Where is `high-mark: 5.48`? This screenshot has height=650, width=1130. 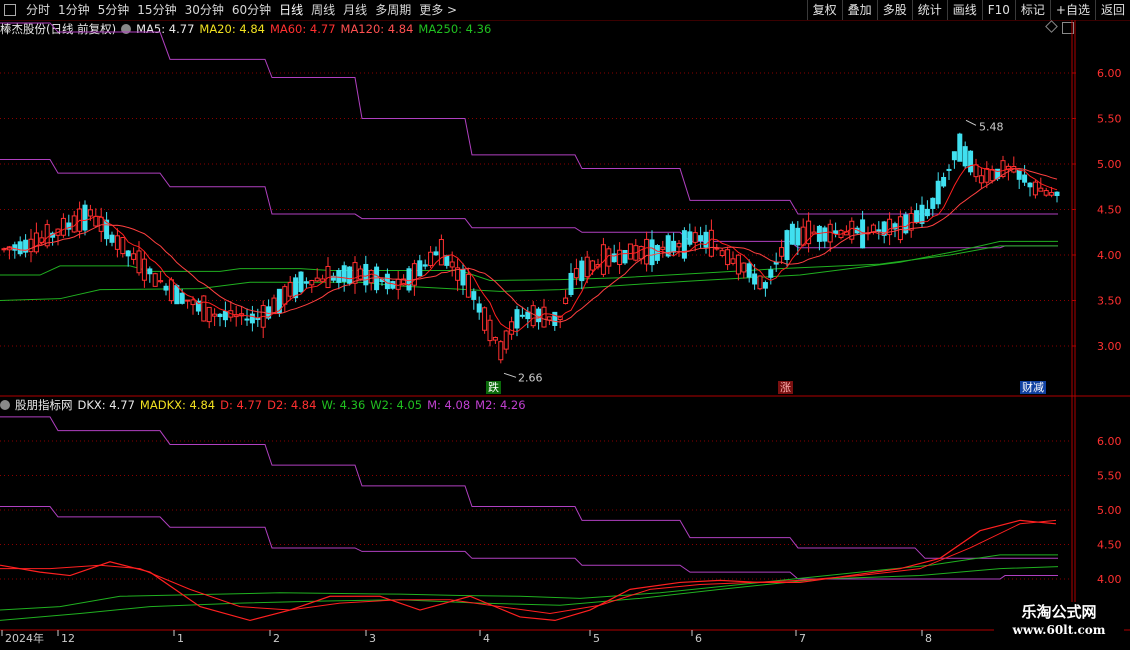
high-mark: 5.48 is located at coordinates (991, 126).